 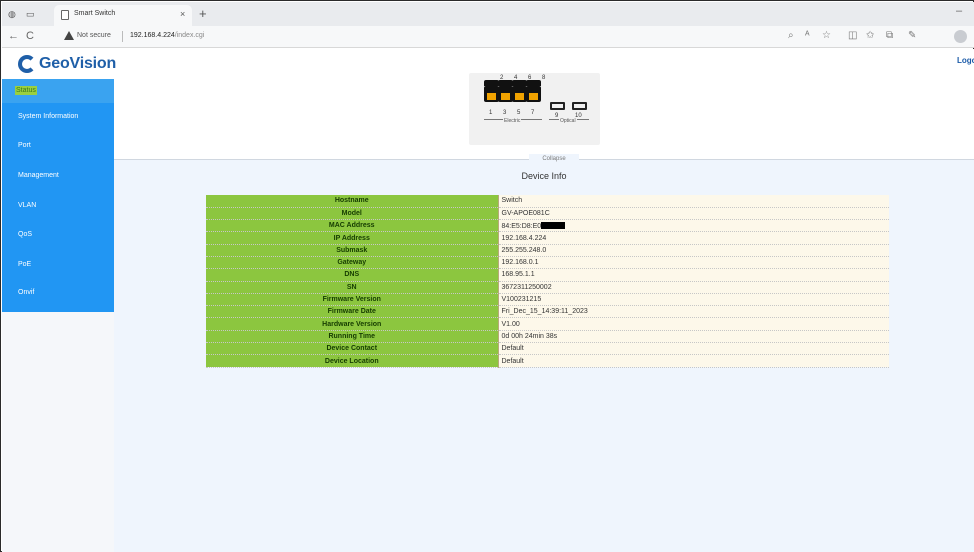 I want to click on back-button: ←, so click(x=13, y=36).